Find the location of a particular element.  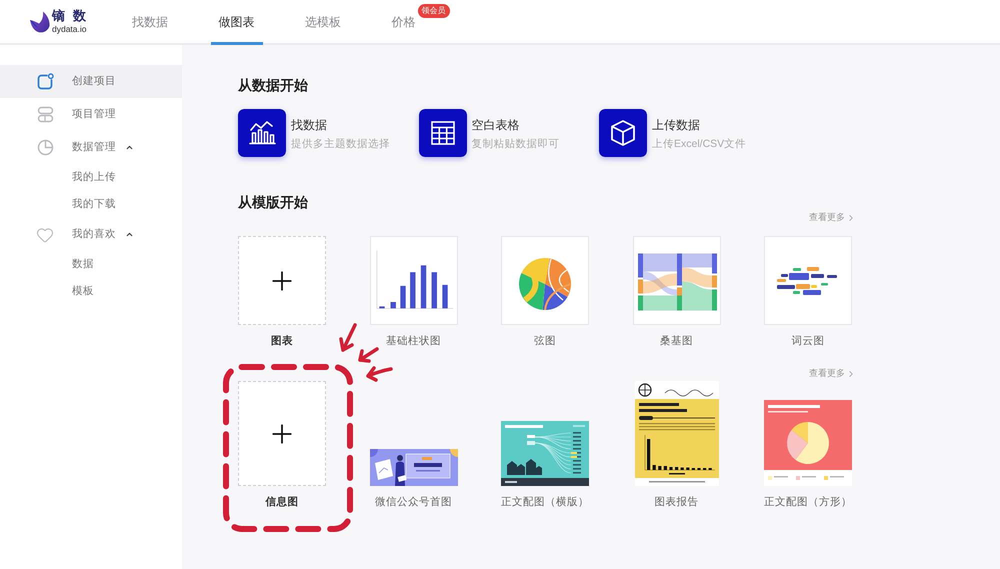

section-title: 从数据开始 is located at coordinates (273, 85).